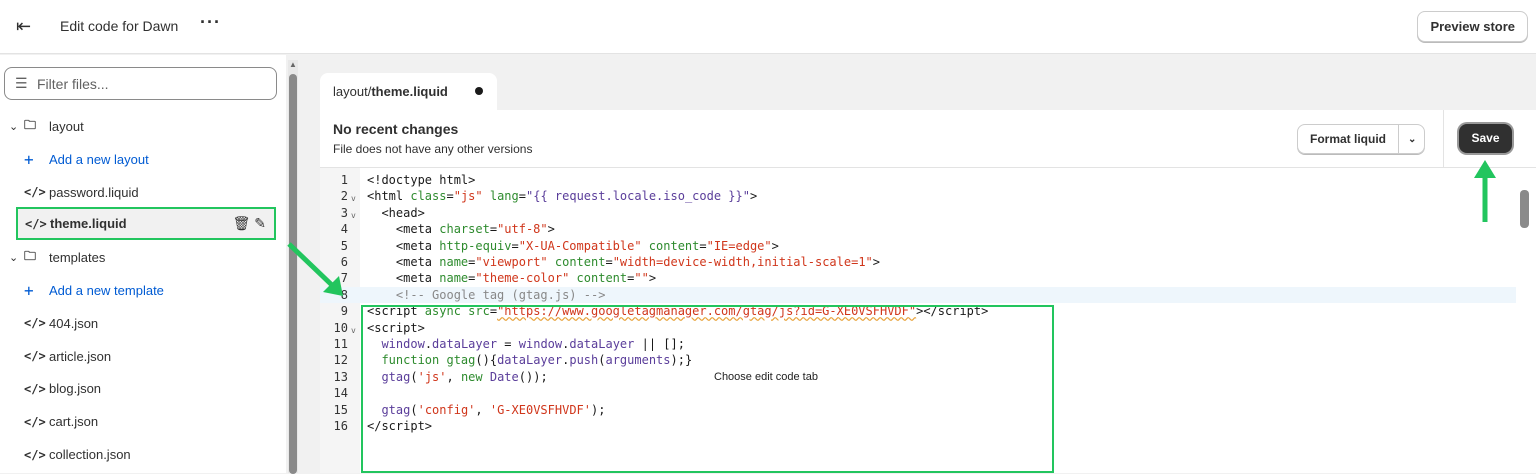  Describe the element at coordinates (94, 192) in the screenshot. I see `item-label: password.liquid` at that location.